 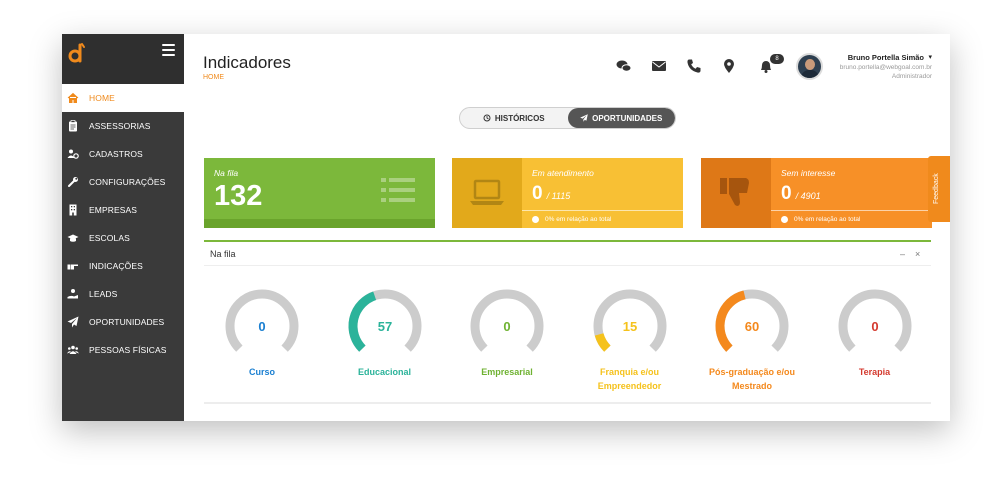 I want to click on gauge: 0 Curso, so click(x=262, y=332).